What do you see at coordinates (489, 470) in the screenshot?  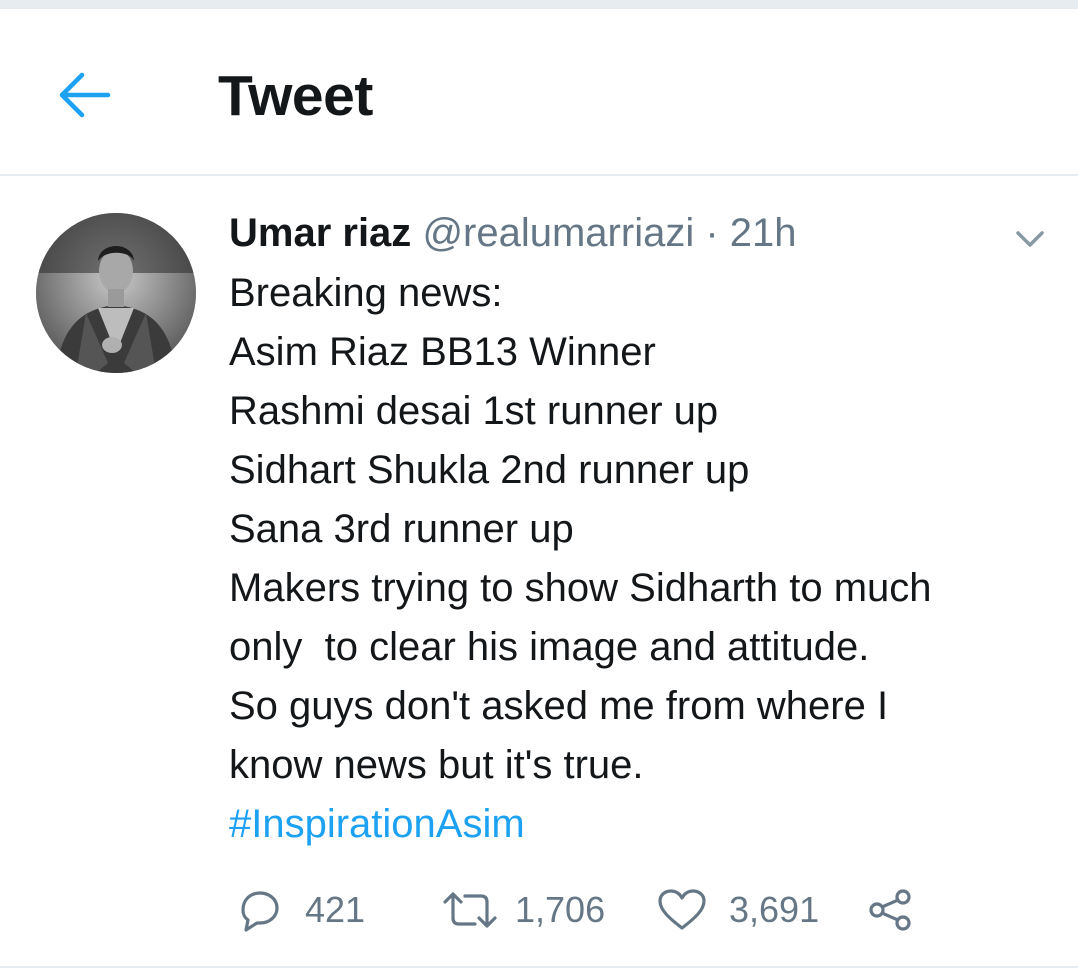 I see `tweet-text-line: Sidhart Shukla 2nd runner up` at bounding box center [489, 470].